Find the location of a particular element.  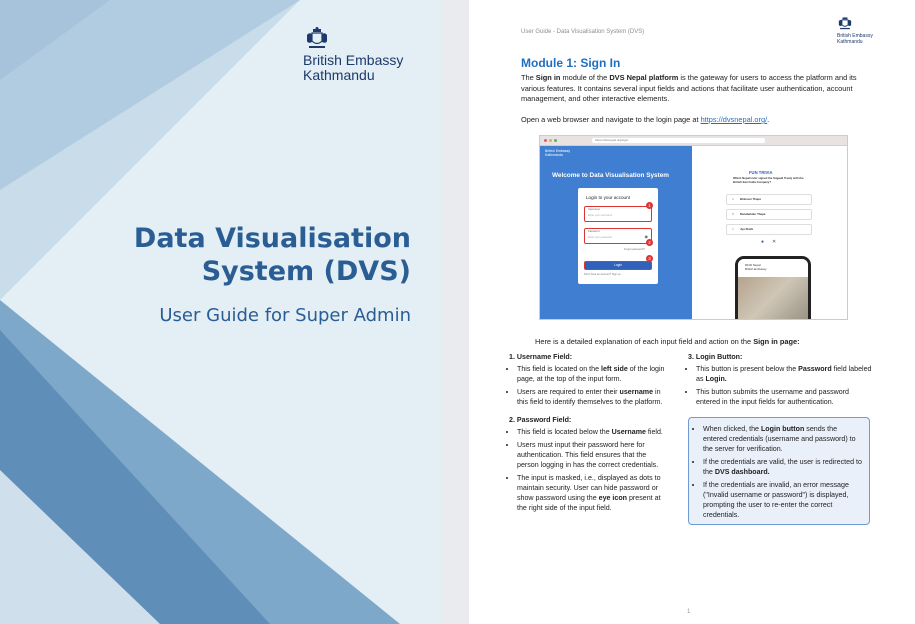

browser-max-dot is located at coordinates (555, 140).